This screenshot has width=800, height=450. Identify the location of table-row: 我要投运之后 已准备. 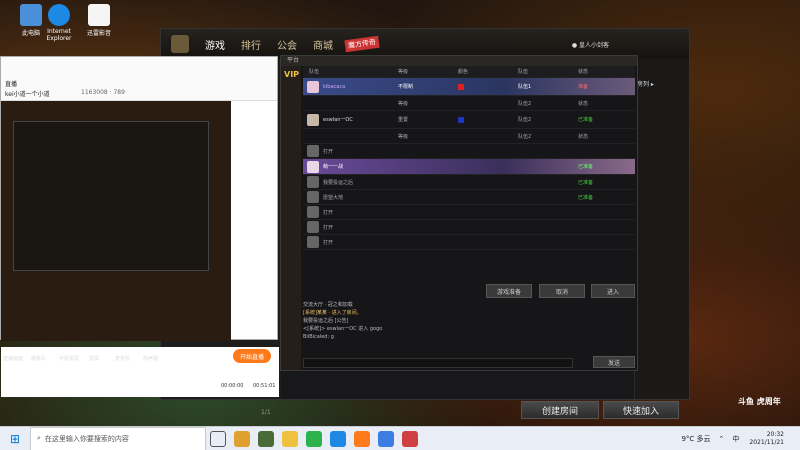
(469, 182).